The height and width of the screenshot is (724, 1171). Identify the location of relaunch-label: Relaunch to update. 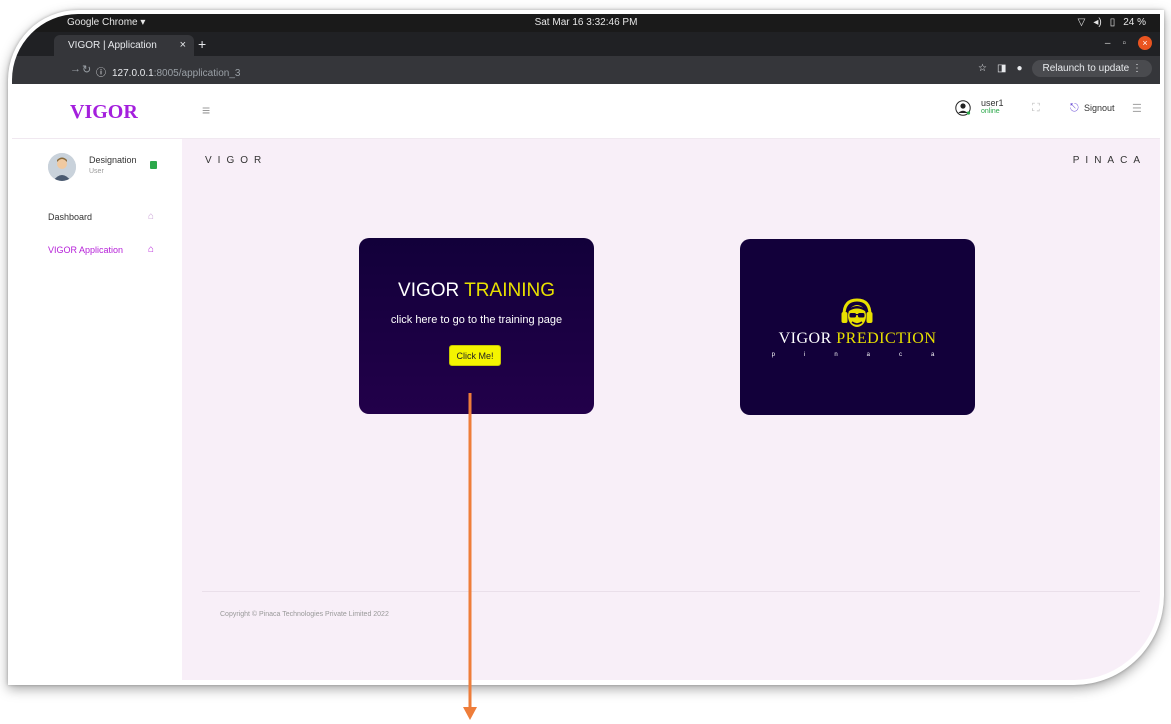
(1086, 68).